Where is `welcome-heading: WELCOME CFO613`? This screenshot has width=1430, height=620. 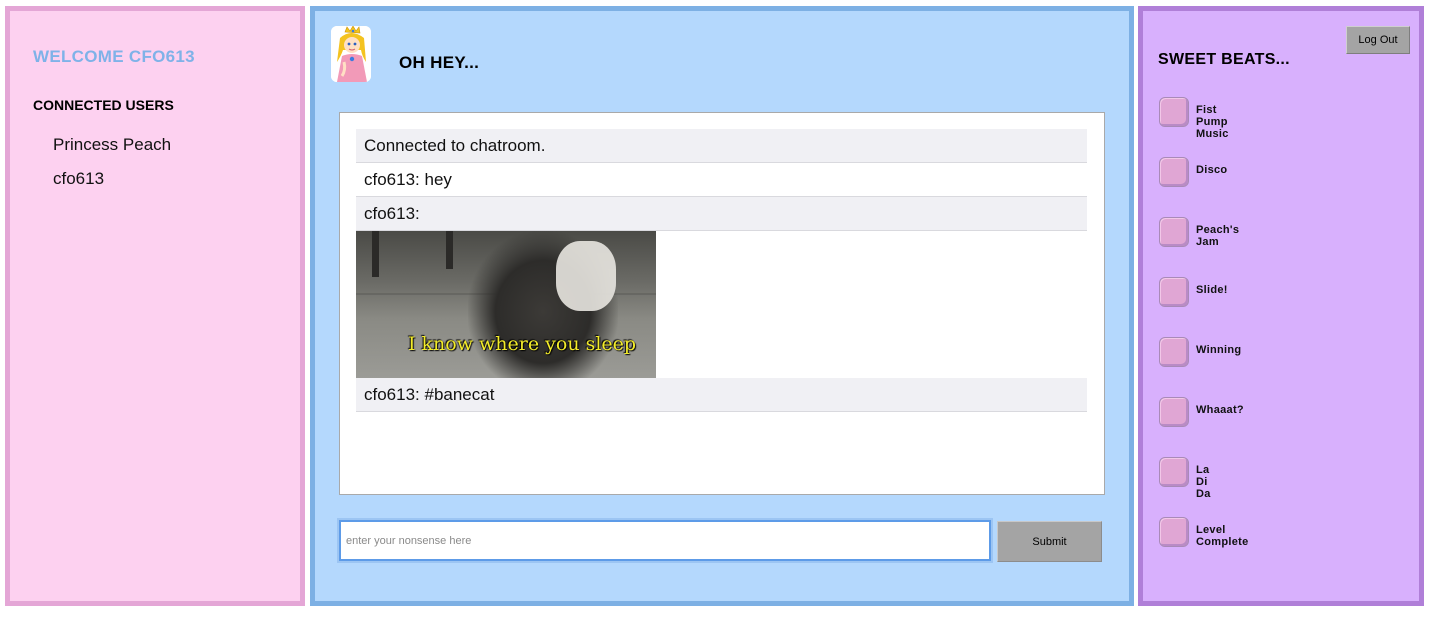 welcome-heading: WELCOME CFO613 is located at coordinates (114, 56).